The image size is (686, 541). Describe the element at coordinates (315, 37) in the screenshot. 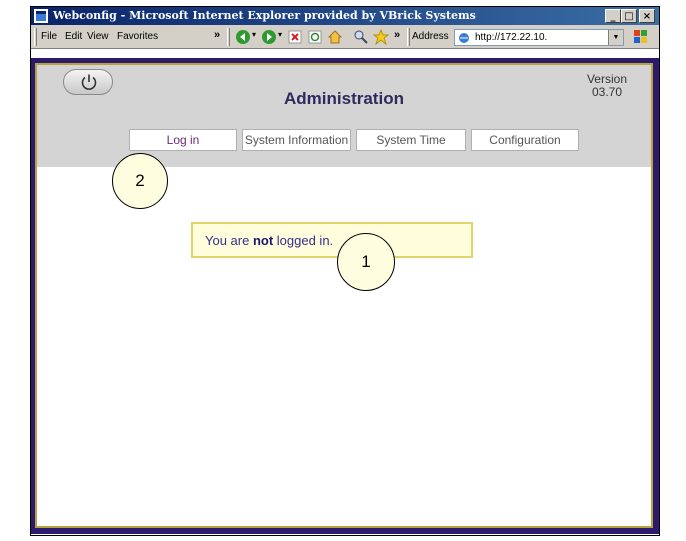

I see `refresh-icon` at that location.